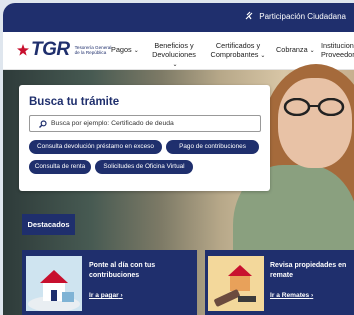 The image size is (354, 315). Describe the element at coordinates (144, 167) in the screenshot. I see `chip-oficina-virtual: Solicitudes de Oficina Virtual` at that location.